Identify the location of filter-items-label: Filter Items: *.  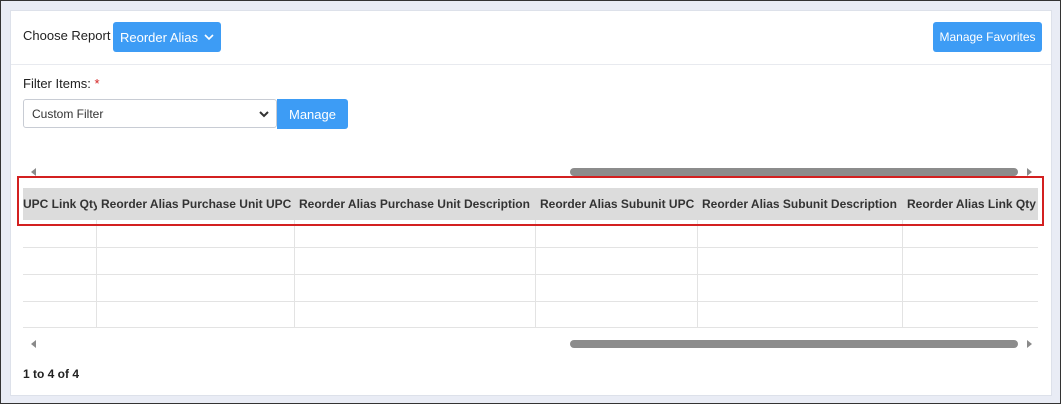
(61, 83).